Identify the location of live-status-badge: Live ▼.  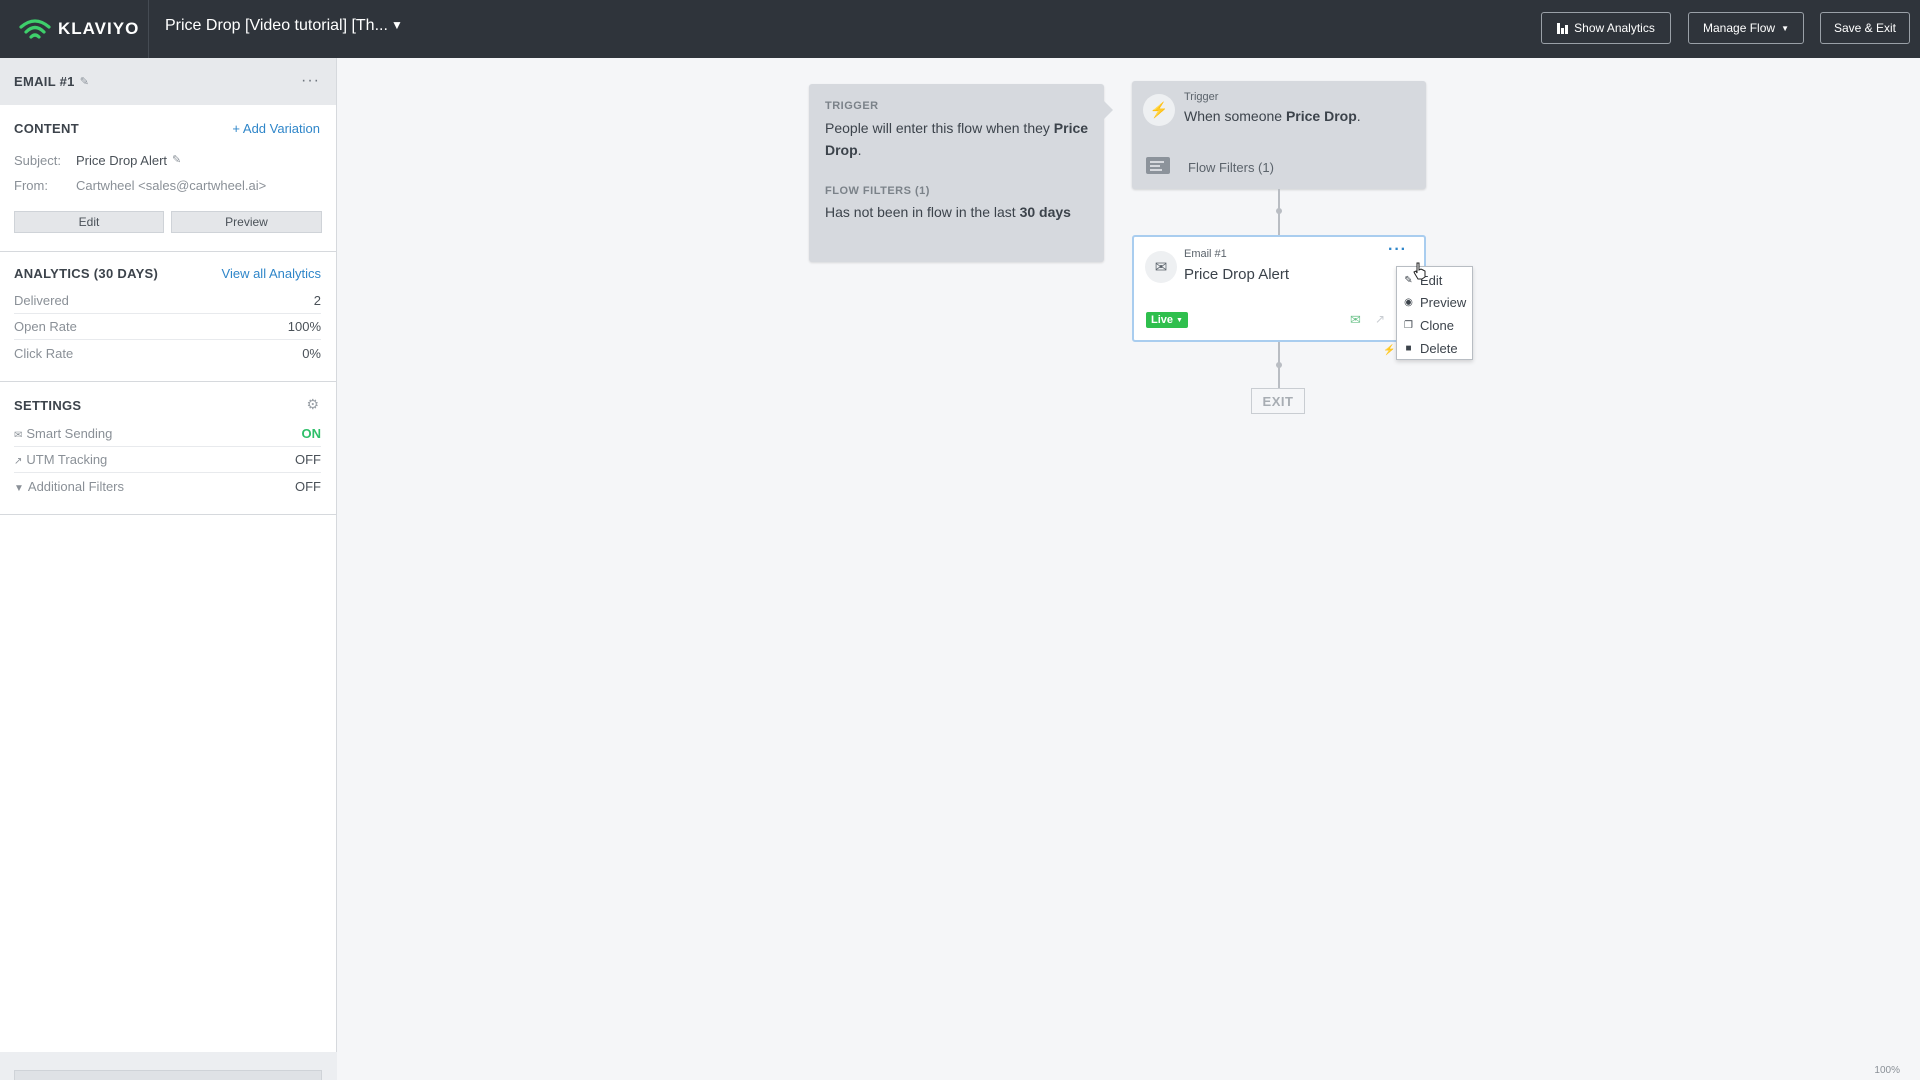
(1167, 320).